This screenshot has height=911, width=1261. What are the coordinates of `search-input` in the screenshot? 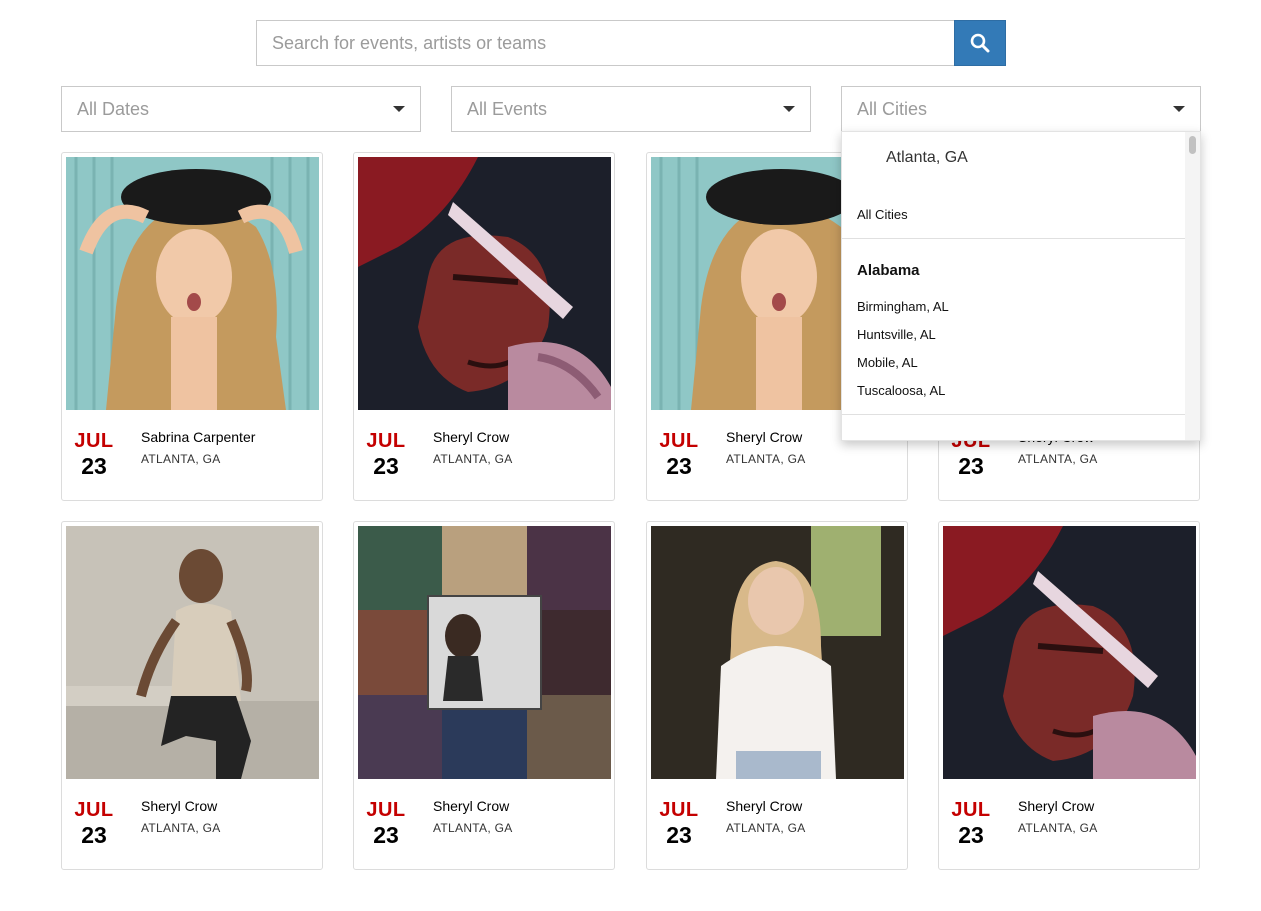 It's located at (605, 43).